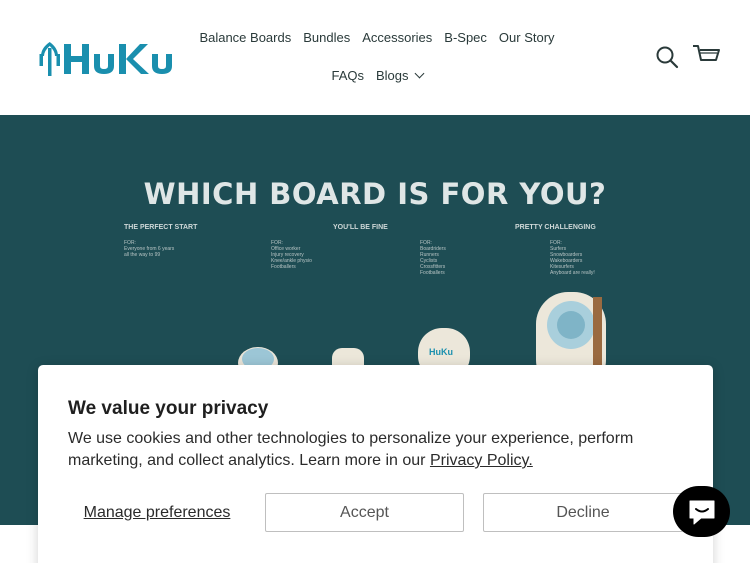 The width and height of the screenshot is (750, 563). I want to click on nav-blogs: Blogs, so click(399, 76).